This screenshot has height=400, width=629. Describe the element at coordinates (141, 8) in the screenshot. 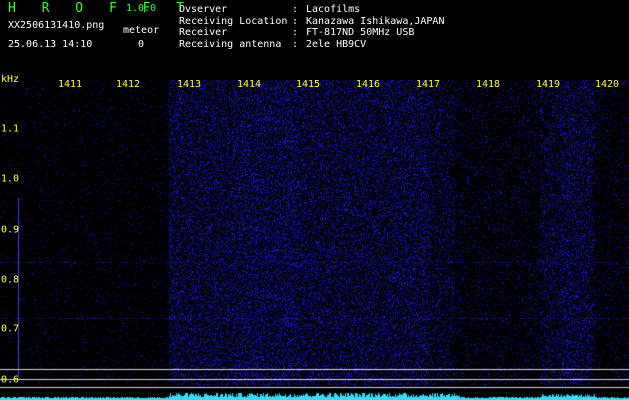

I see `app-version: 1.0.0` at that location.